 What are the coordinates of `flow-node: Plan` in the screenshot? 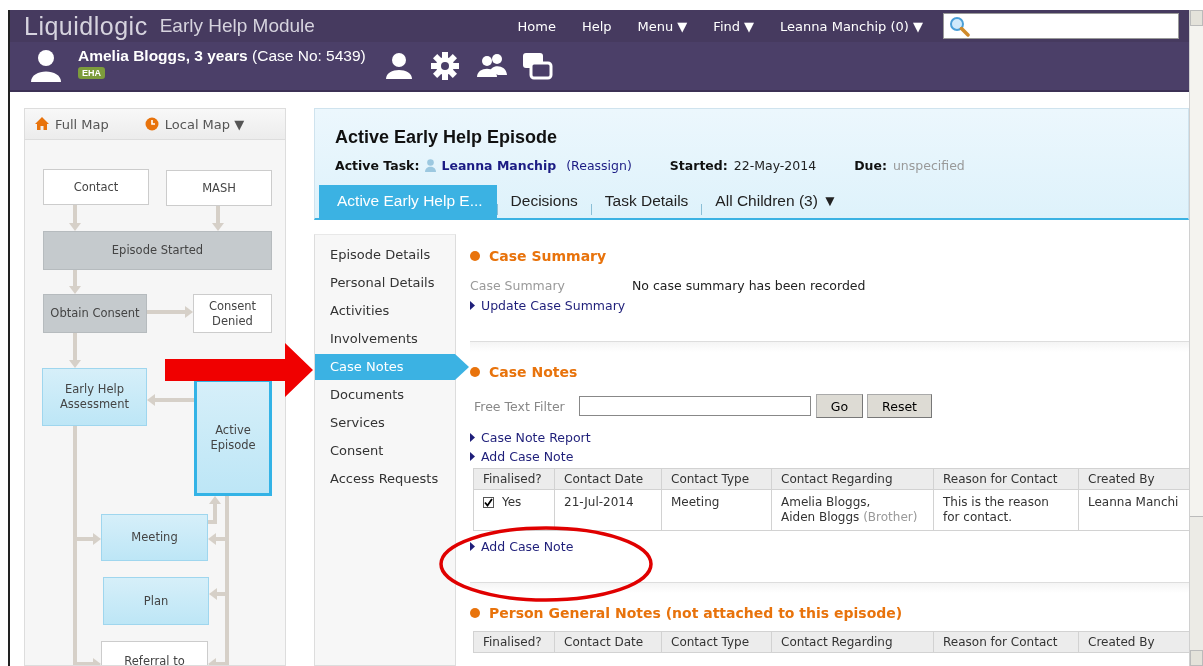 It's located at (156, 601).